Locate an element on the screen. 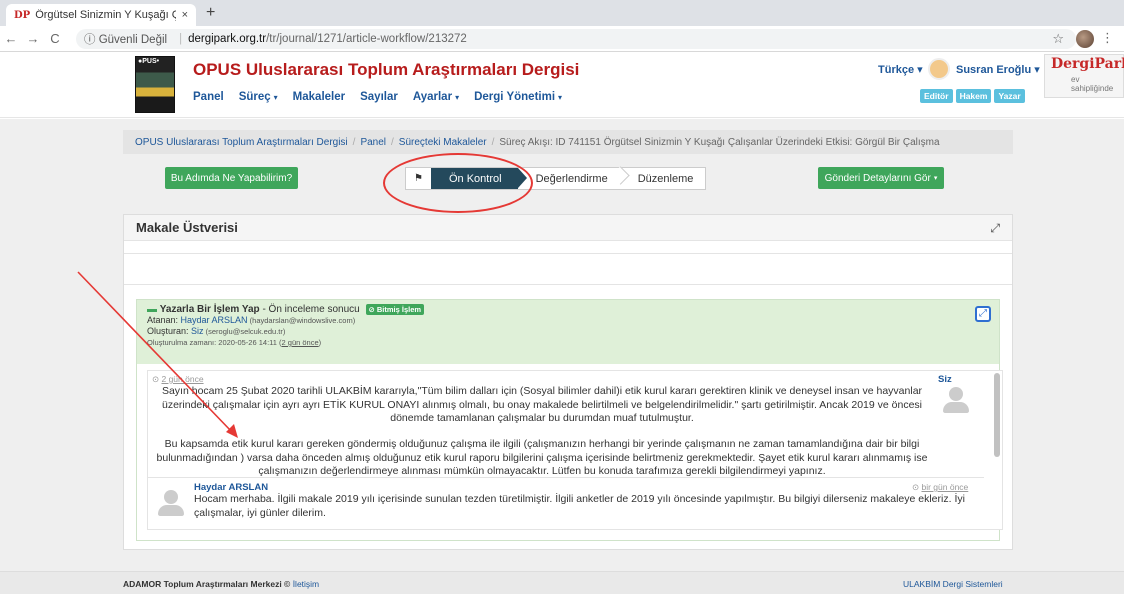 Image resolution: width=1124 pixels, height=594 pixels. footer-org-text: ADAMOR Toplum Araştırmaları Merkezi © is located at coordinates (208, 584).